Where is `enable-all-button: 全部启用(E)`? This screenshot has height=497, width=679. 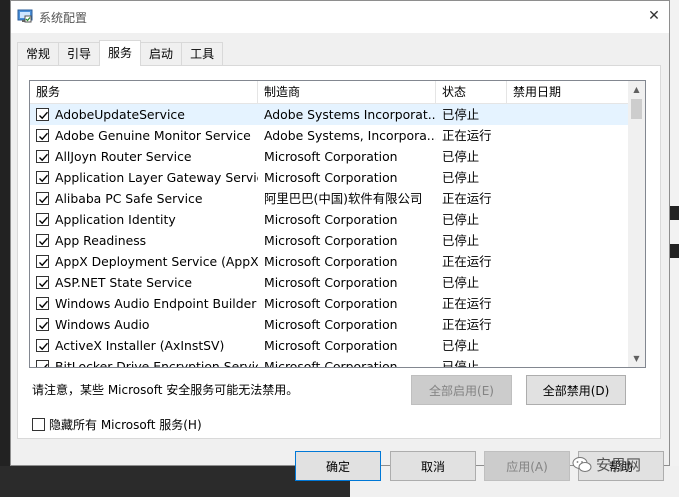
enable-all-button: 全部启用(E) is located at coordinates (461, 390).